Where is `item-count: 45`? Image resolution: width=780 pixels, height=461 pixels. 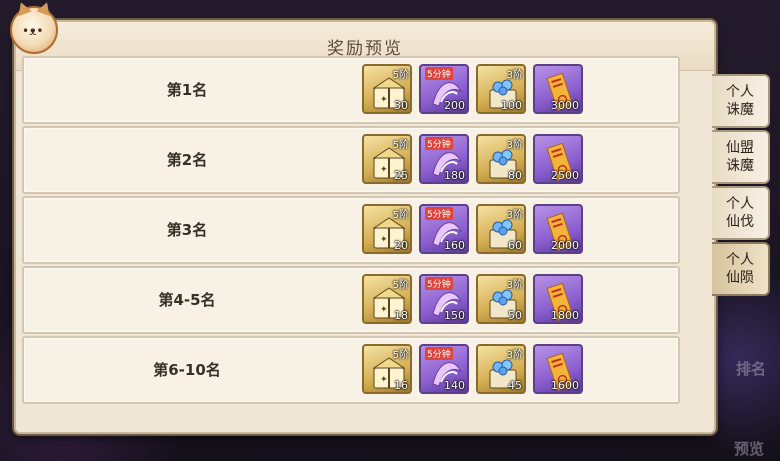 item-count: 45 is located at coordinates (515, 385).